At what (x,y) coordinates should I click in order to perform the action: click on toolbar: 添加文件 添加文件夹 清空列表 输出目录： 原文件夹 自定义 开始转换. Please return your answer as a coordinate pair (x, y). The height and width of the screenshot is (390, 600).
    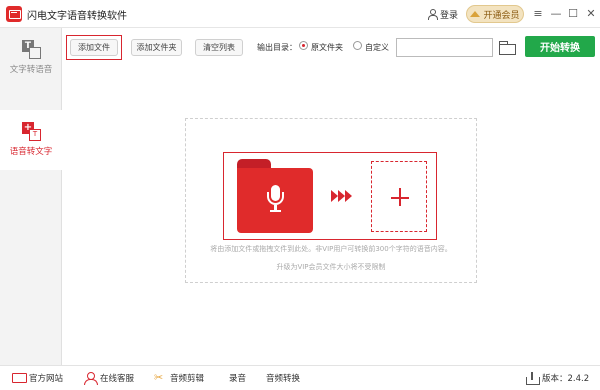
    Looking at the image, I should click on (331, 46).